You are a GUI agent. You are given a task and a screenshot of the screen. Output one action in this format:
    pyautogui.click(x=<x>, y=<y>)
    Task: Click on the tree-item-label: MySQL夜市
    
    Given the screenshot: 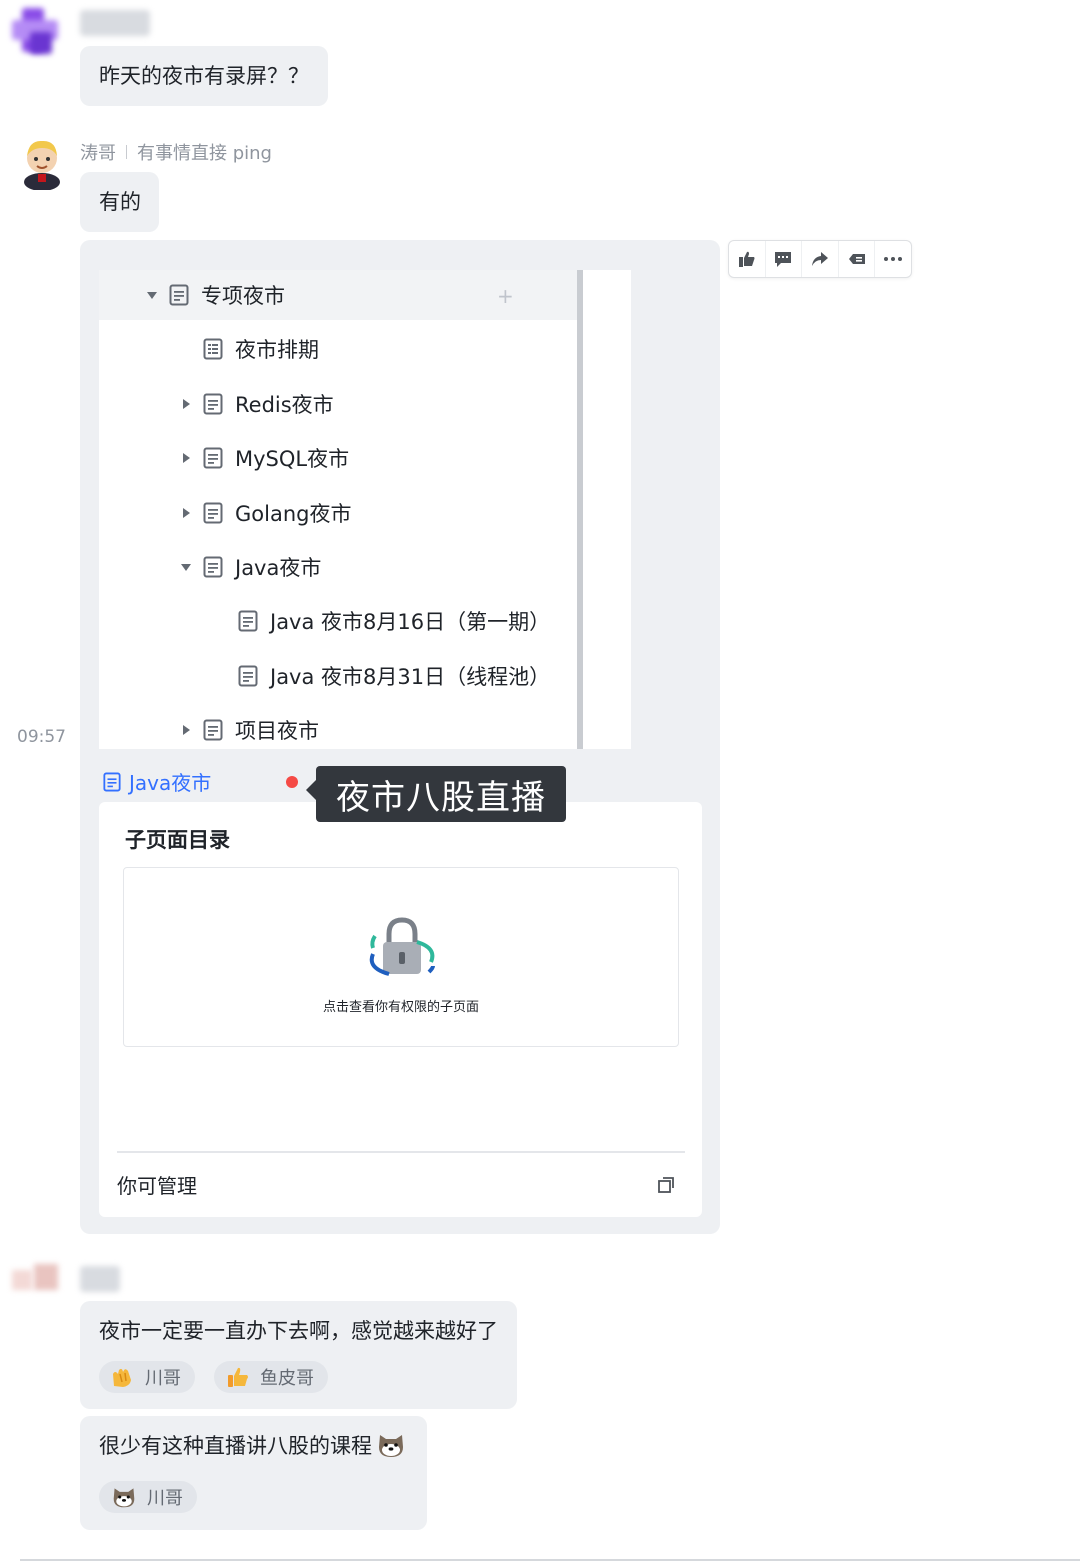 What is the action you would take?
    pyautogui.click(x=292, y=459)
    